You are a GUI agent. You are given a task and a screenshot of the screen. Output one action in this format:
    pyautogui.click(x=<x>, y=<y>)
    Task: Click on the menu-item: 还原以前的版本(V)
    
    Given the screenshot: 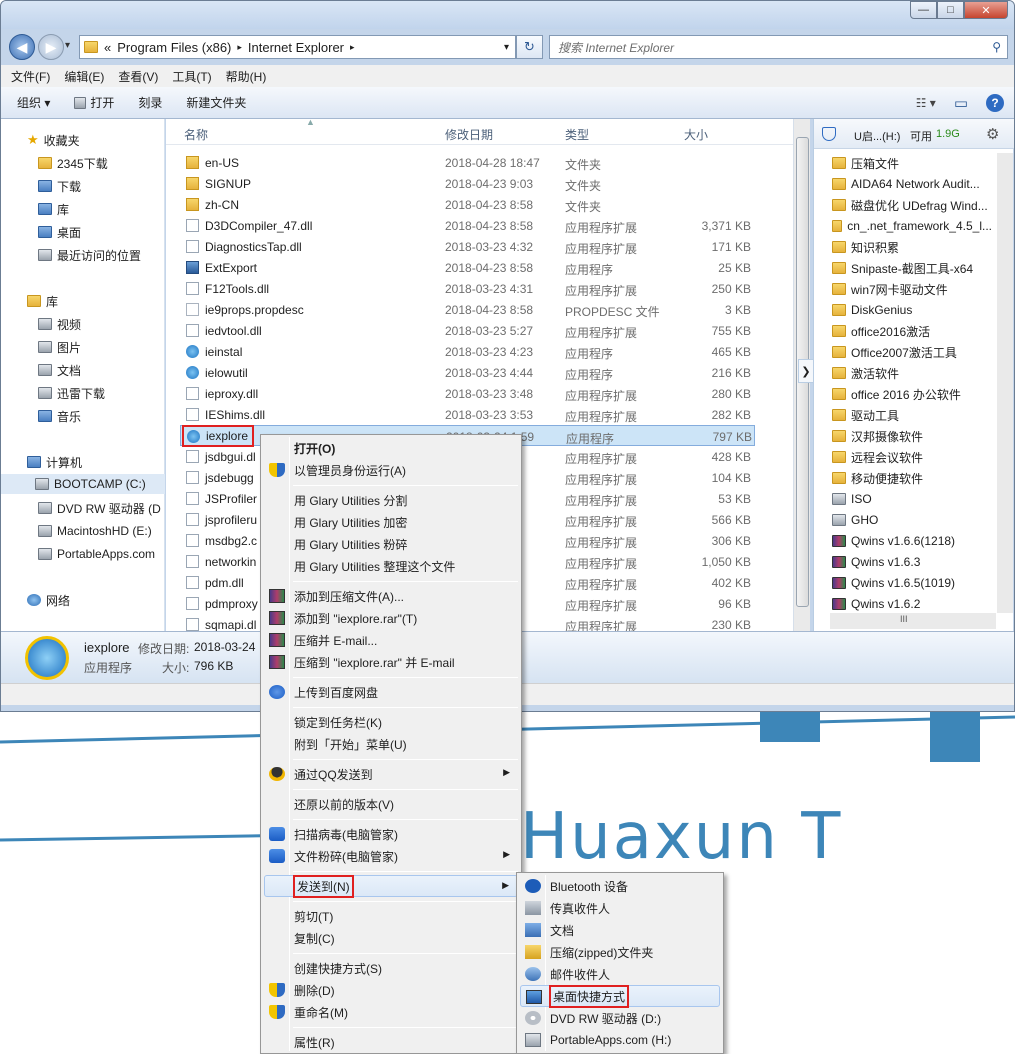 What is the action you would take?
    pyautogui.click(x=391, y=804)
    